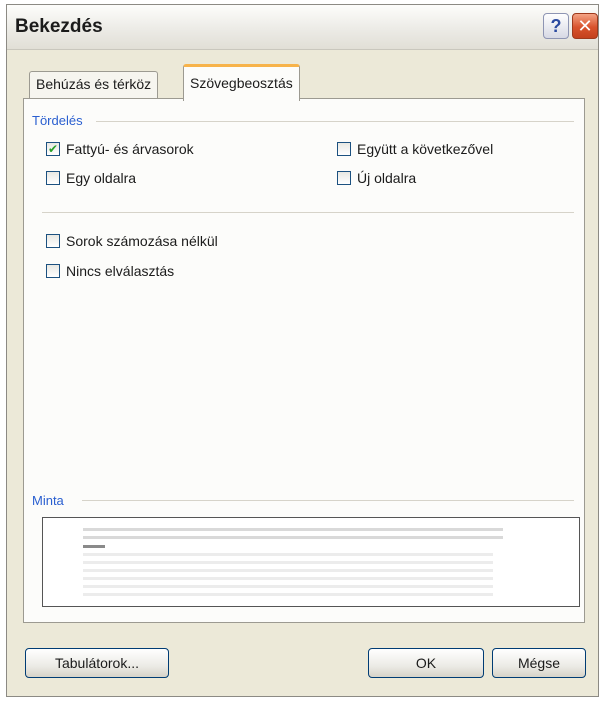 This screenshot has width=605, height=703. What do you see at coordinates (48, 500) in the screenshot?
I see `preview-group-label: Minta` at bounding box center [48, 500].